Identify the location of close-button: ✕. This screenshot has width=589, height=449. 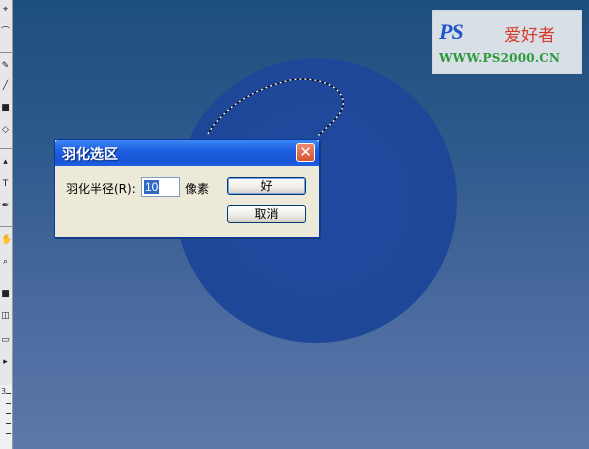
(305, 152).